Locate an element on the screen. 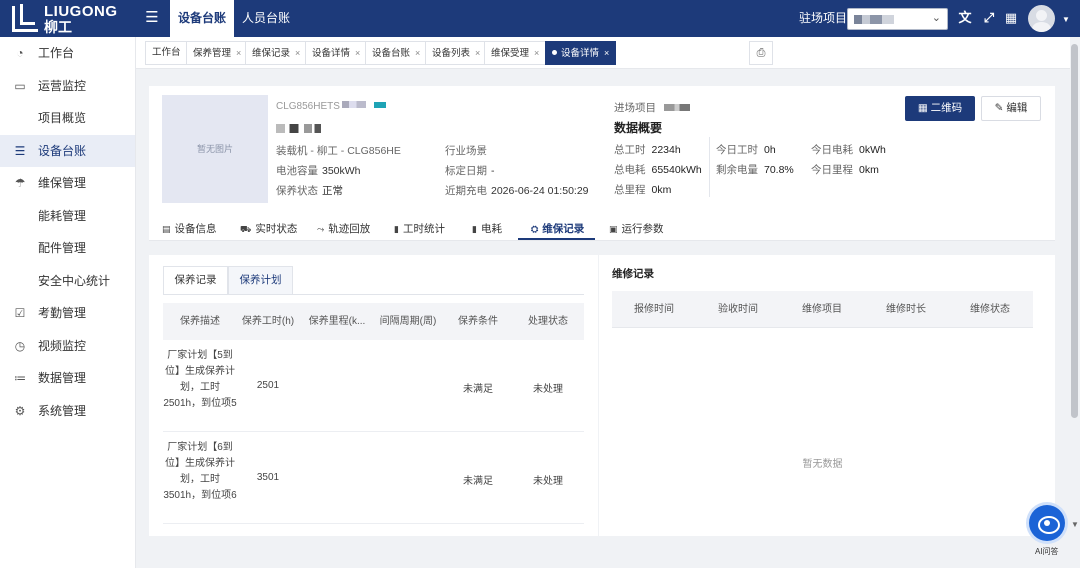  calibration-date: 标定日期 - is located at coordinates (470, 171).